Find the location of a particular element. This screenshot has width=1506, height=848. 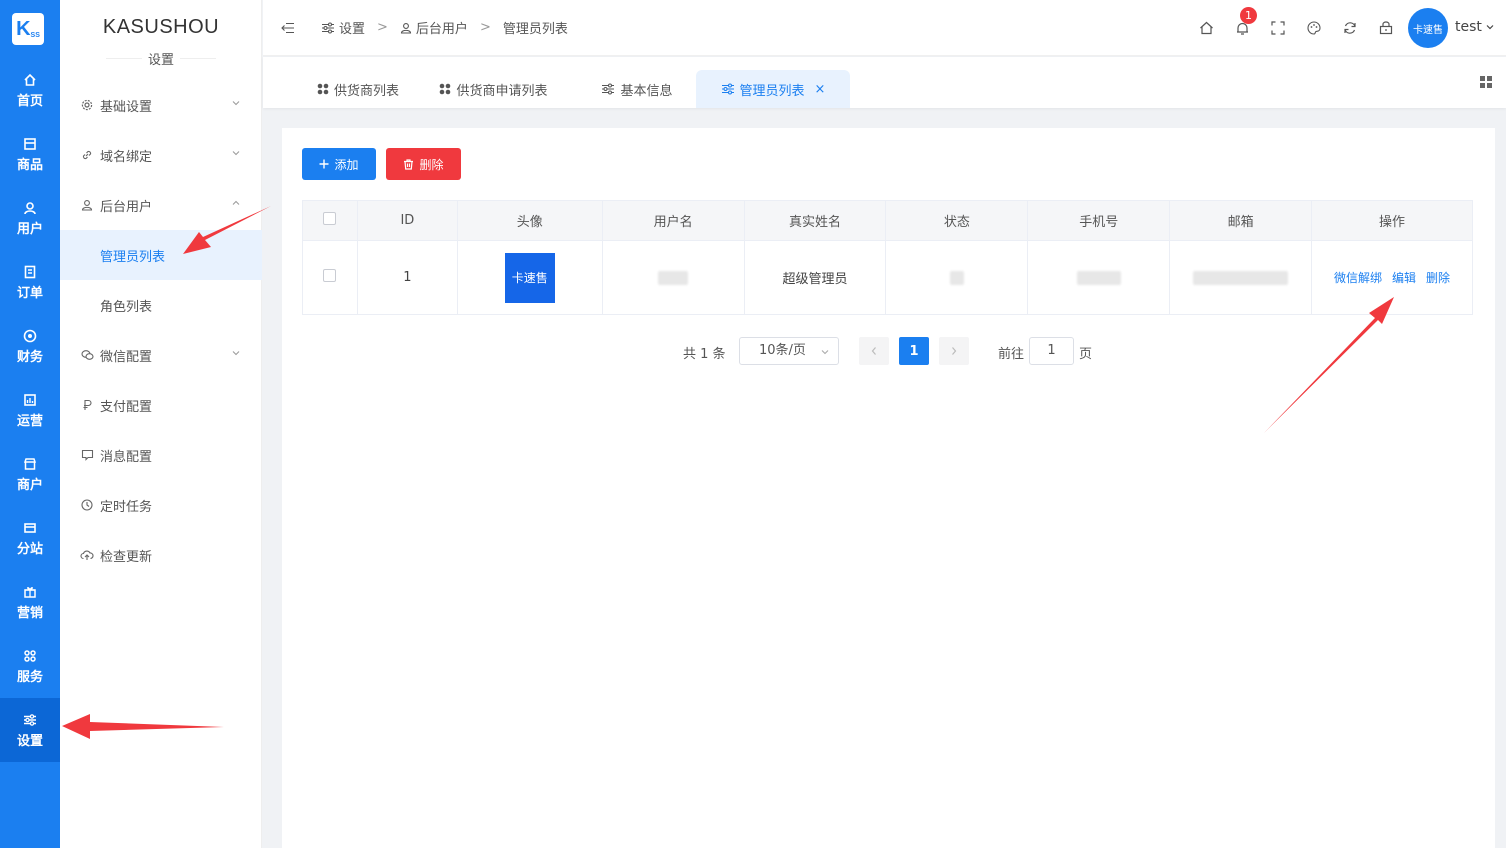

email-cell is located at coordinates (1241, 277).